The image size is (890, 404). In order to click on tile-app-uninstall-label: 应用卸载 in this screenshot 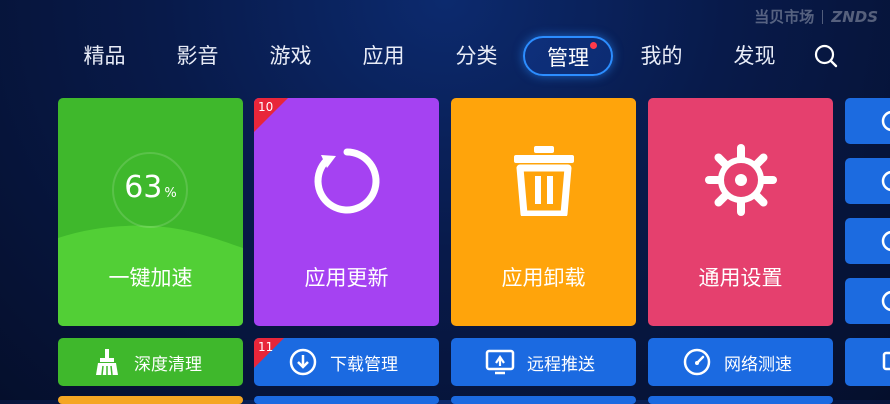, I will do `click(543, 278)`.